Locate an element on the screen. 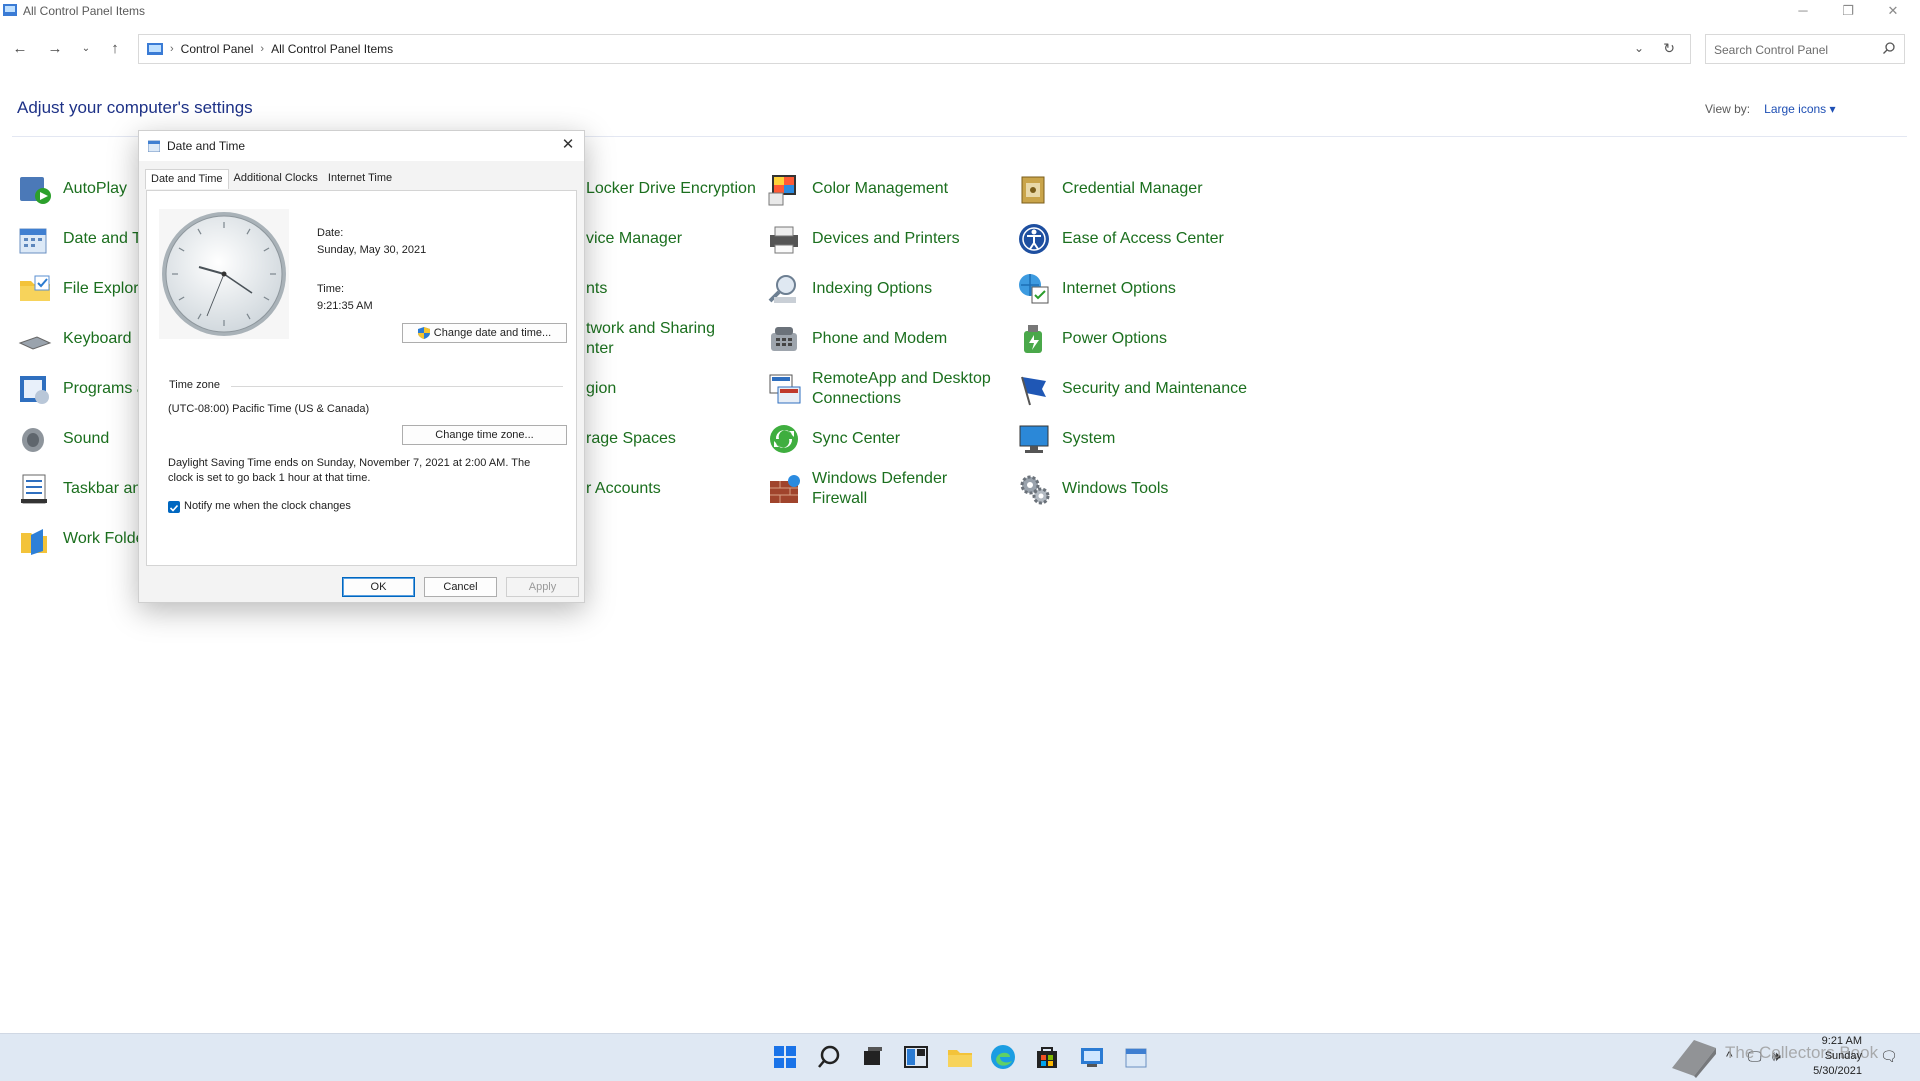 The image size is (1920, 1081). tab-date-and-time: Date and Time is located at coordinates (187, 179).